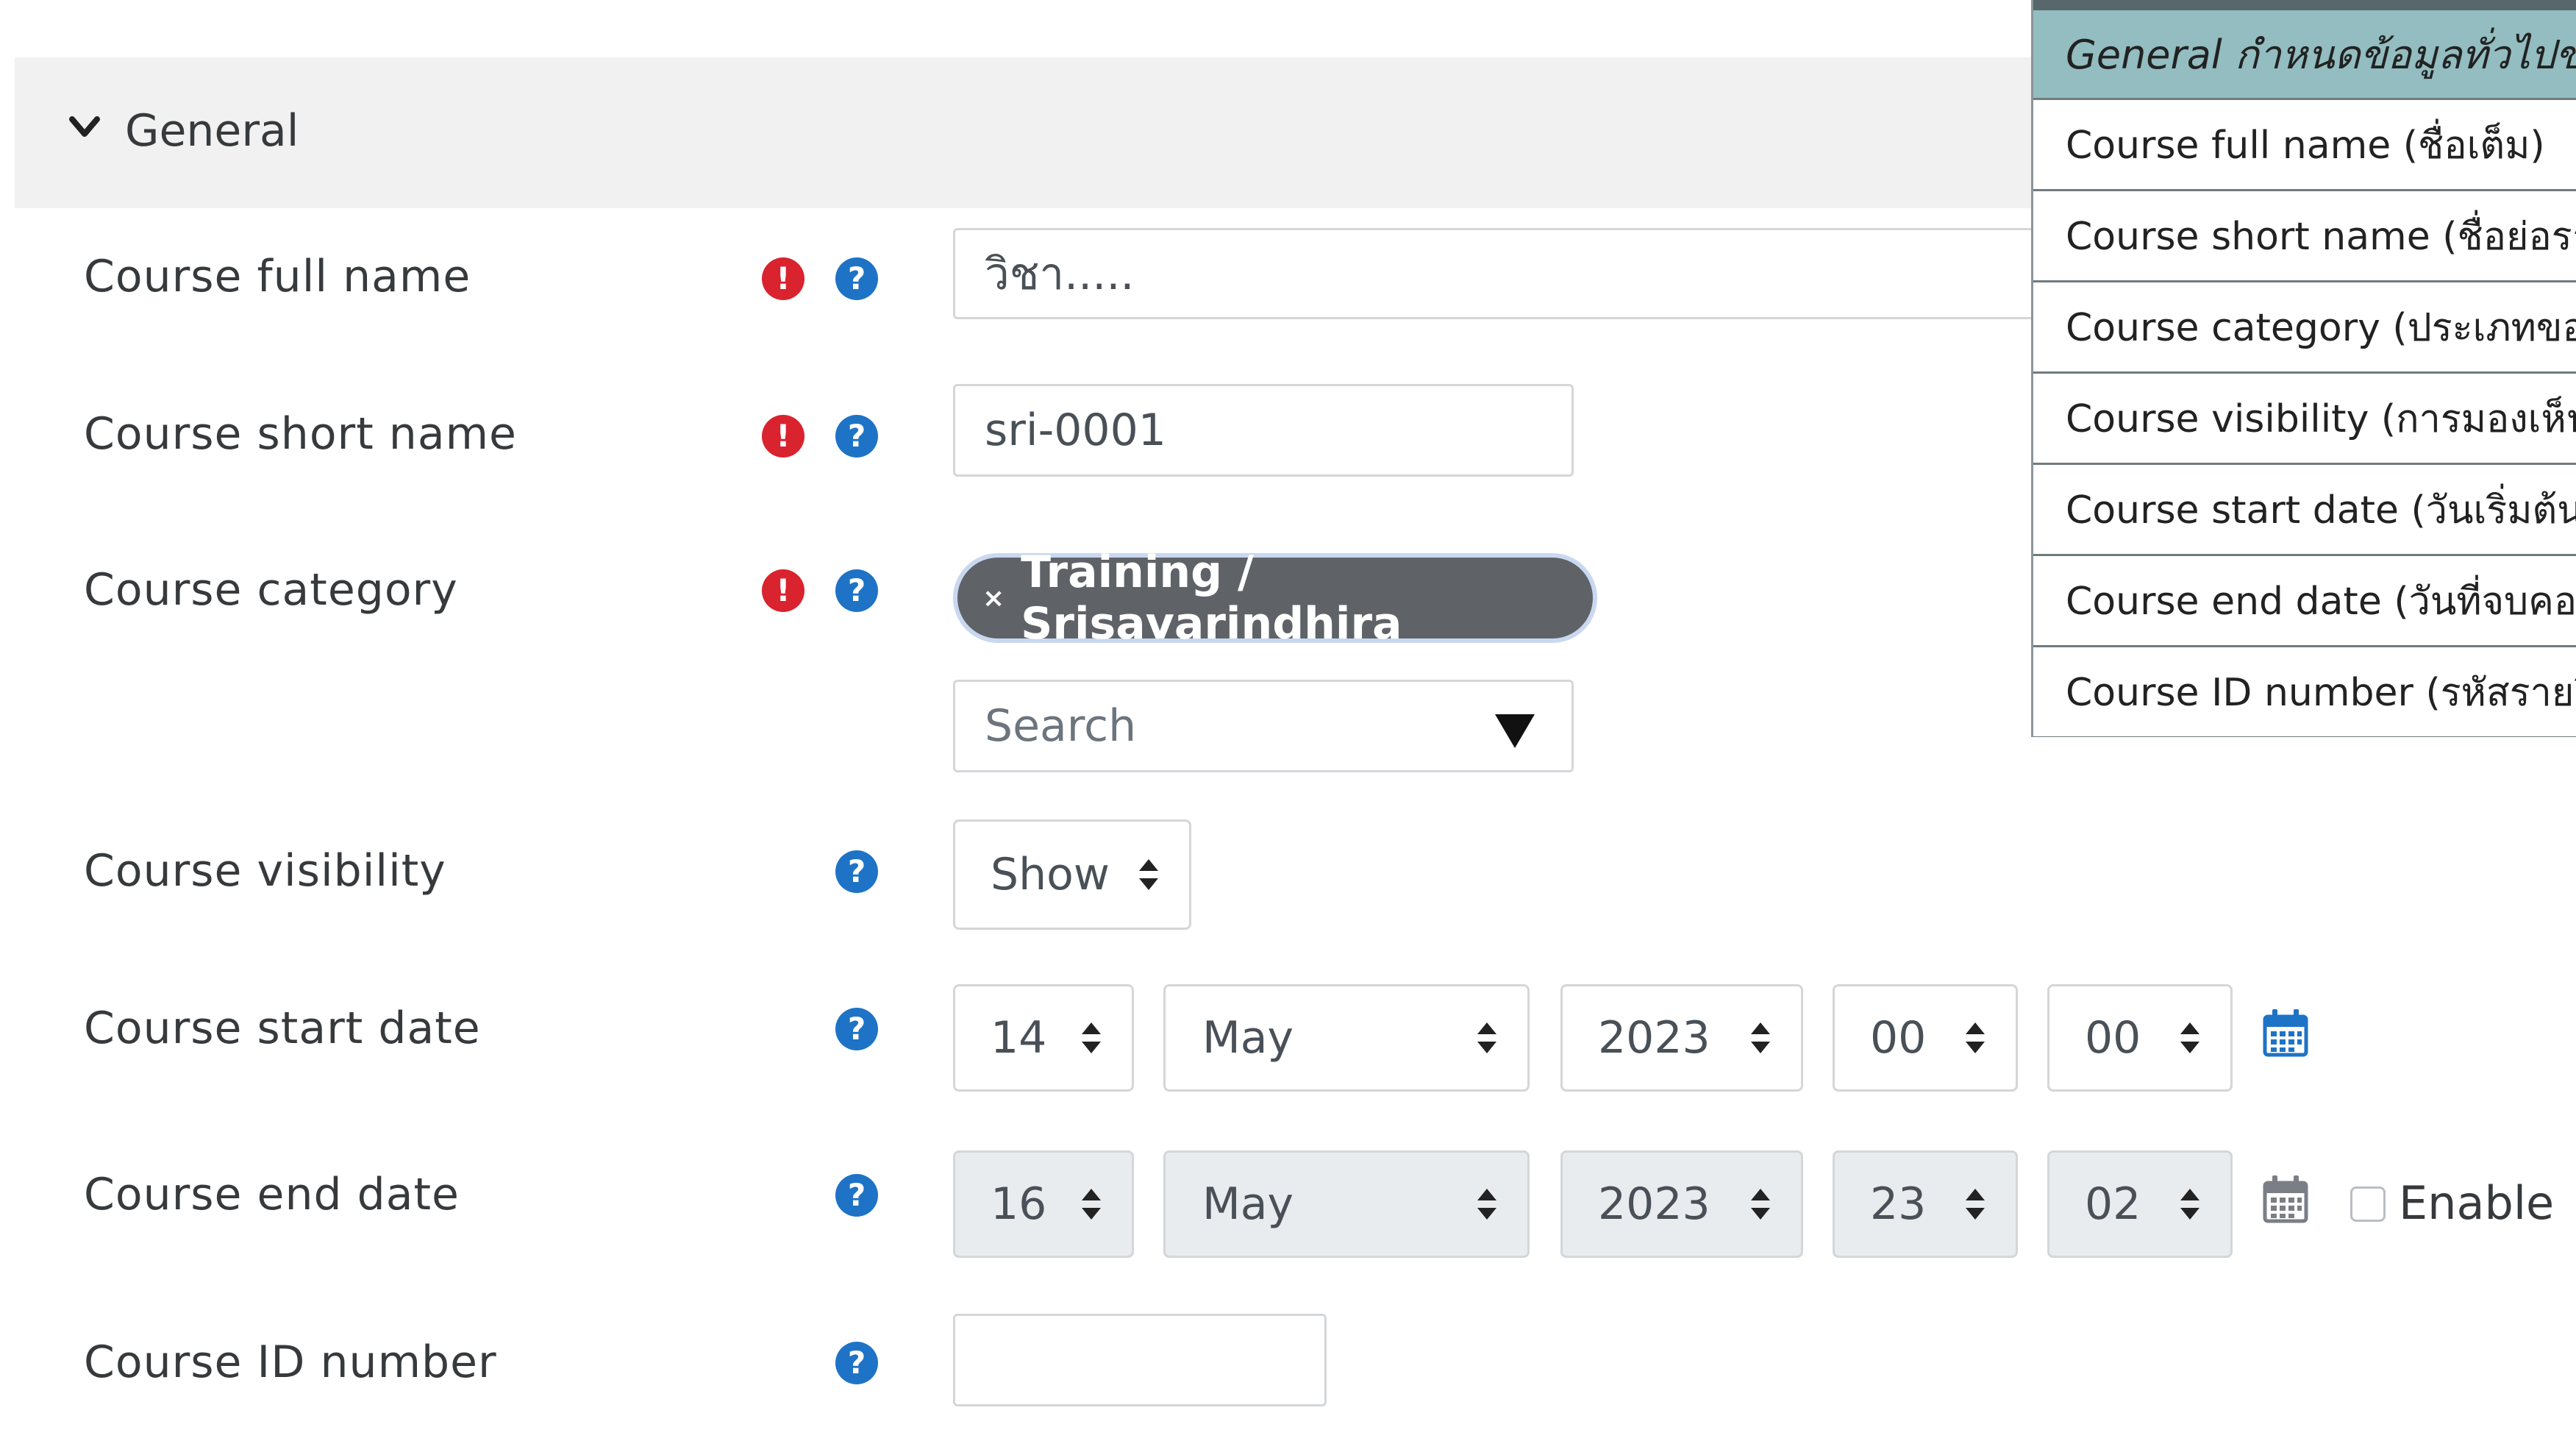 This screenshot has height=1441, width=2576. I want to click on full-name-label: Course full name, so click(277, 276).